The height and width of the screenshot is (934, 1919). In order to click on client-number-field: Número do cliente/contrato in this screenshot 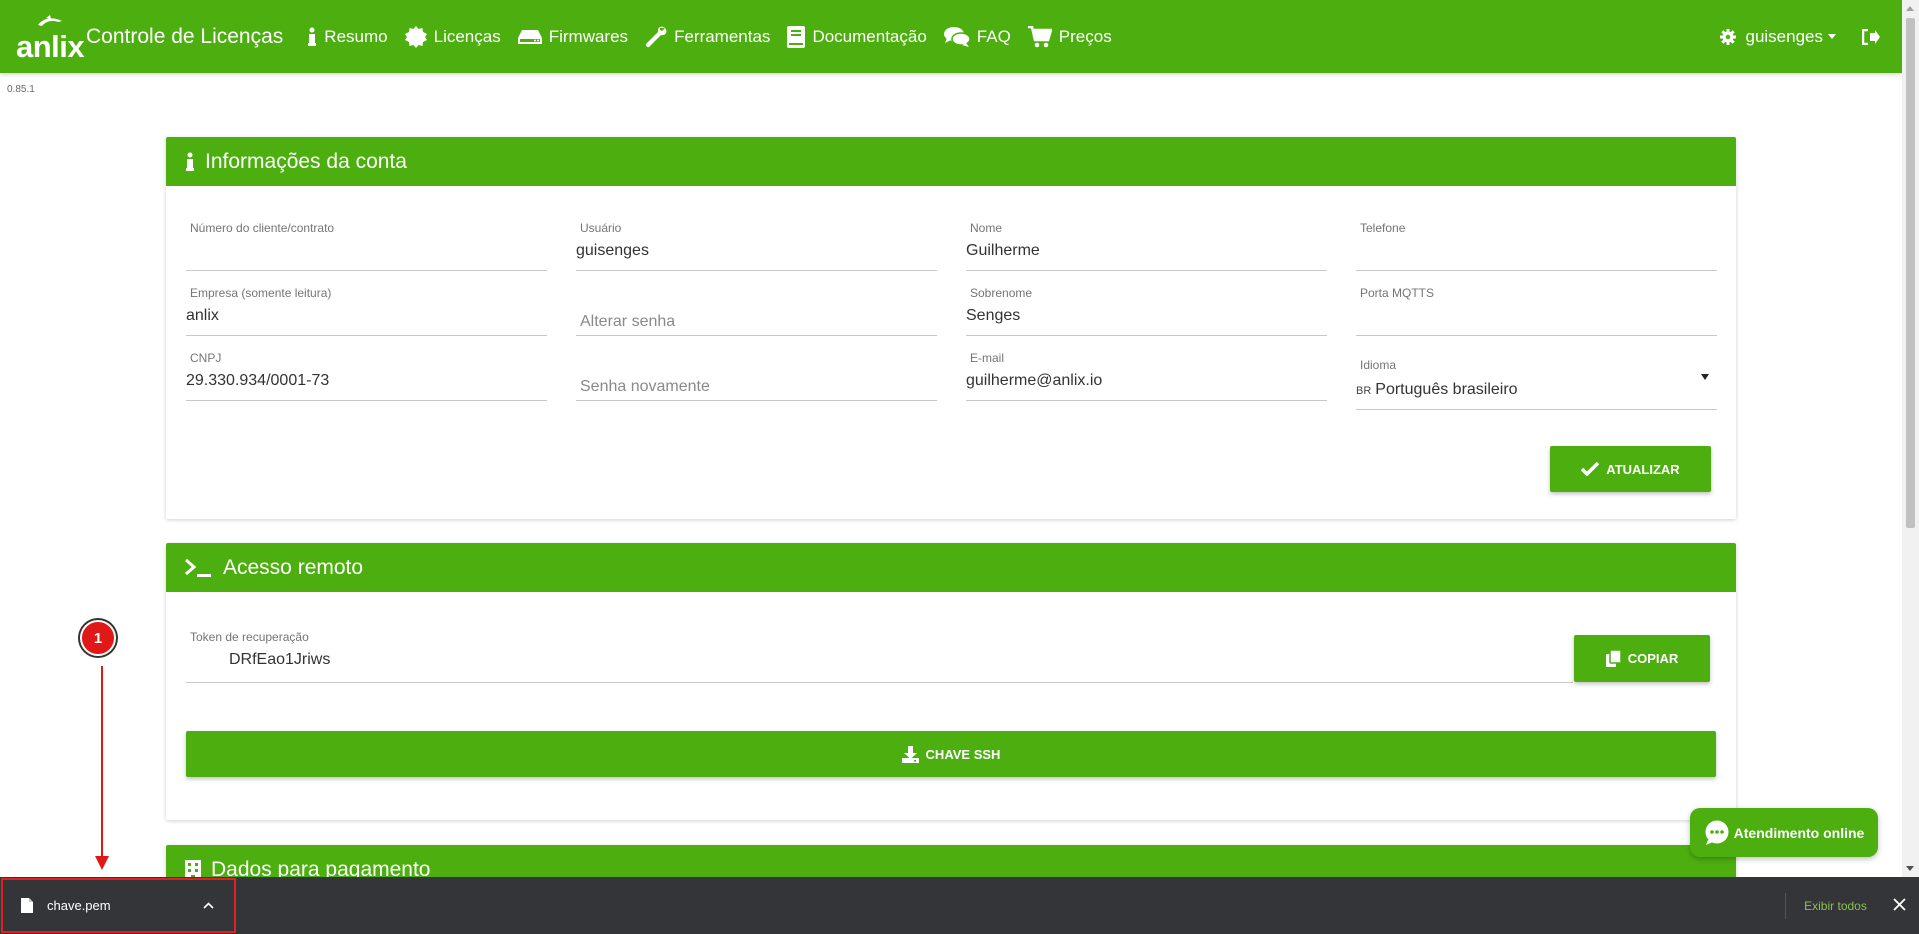, I will do `click(366, 246)`.